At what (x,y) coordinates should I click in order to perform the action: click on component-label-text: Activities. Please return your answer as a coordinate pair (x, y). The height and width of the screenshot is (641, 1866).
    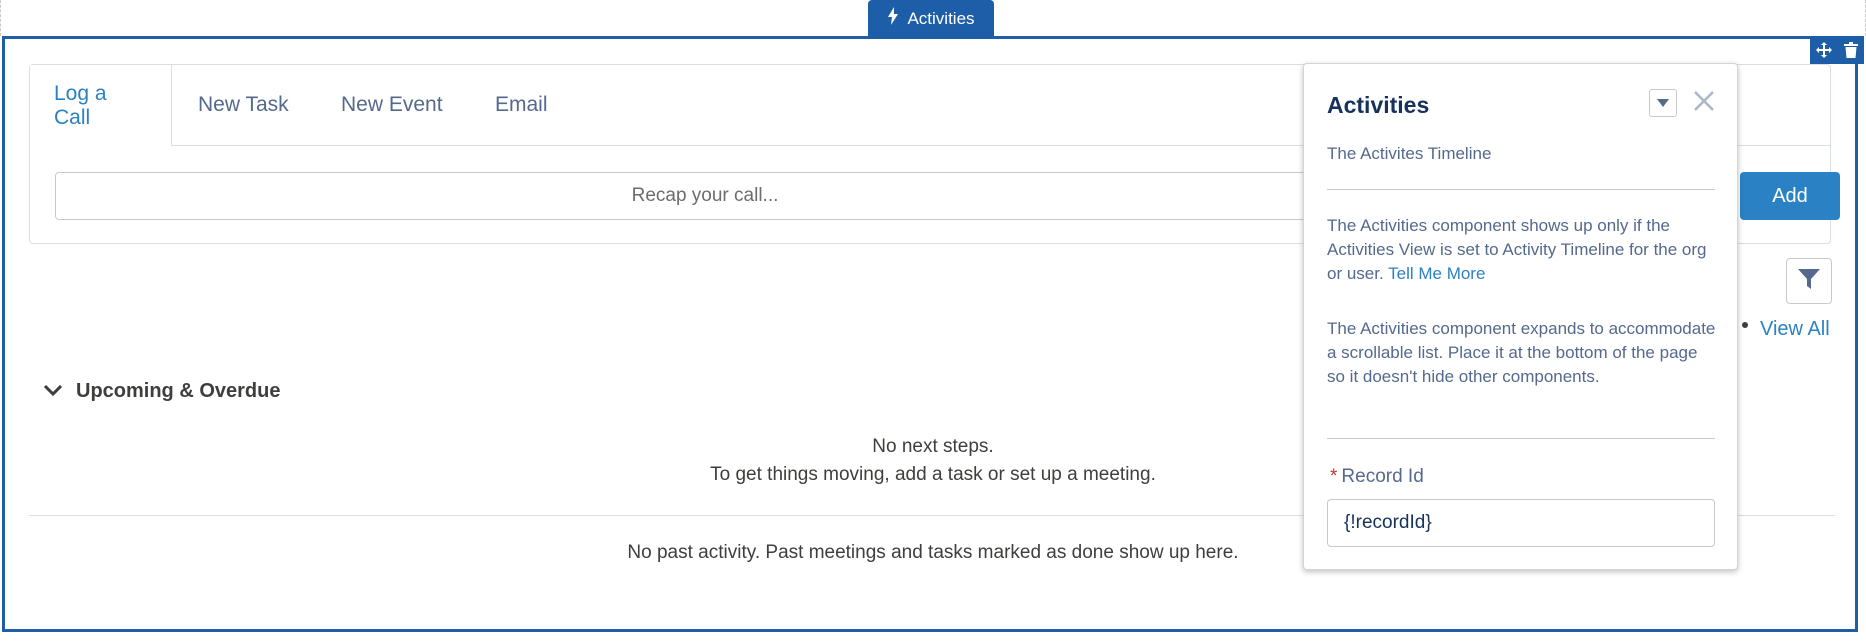
    Looking at the image, I should click on (941, 18).